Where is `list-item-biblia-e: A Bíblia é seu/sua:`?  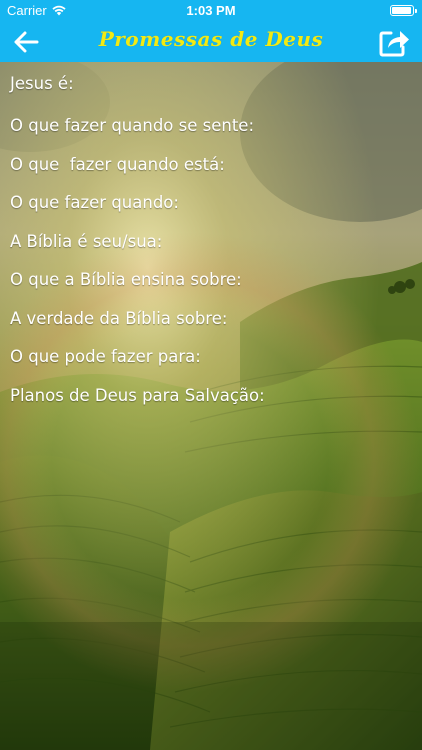 list-item-biblia-e: A Bíblia é seu/sua: is located at coordinates (211, 241).